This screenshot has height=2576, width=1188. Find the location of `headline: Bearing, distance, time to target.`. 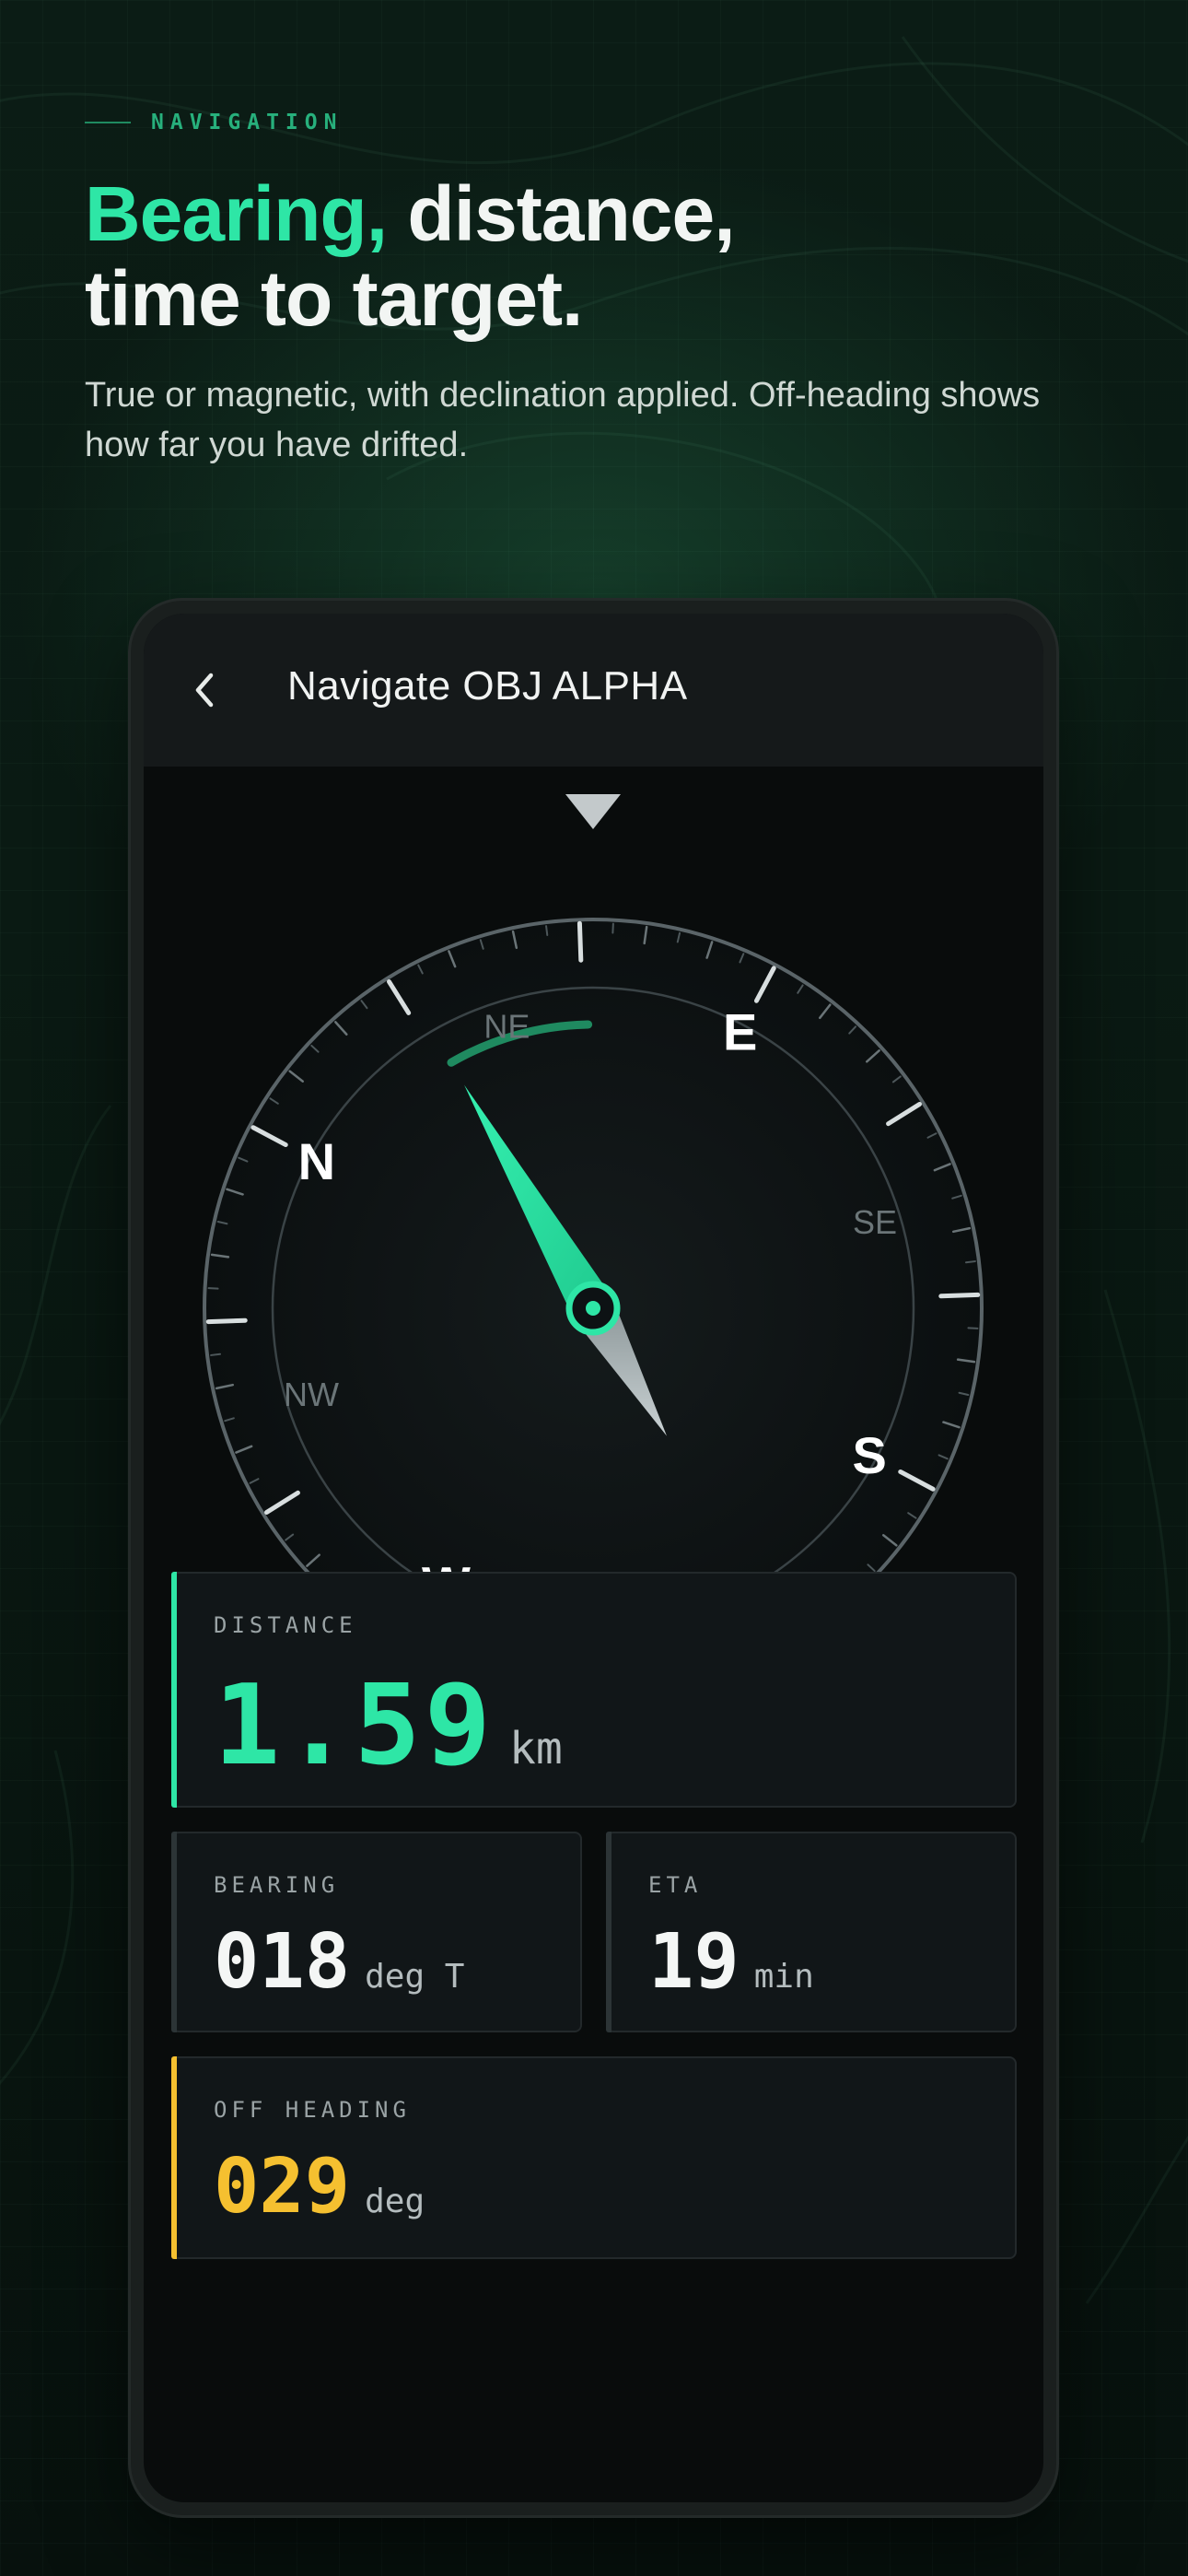

headline: Bearing, distance, time to target. is located at coordinates (591, 256).